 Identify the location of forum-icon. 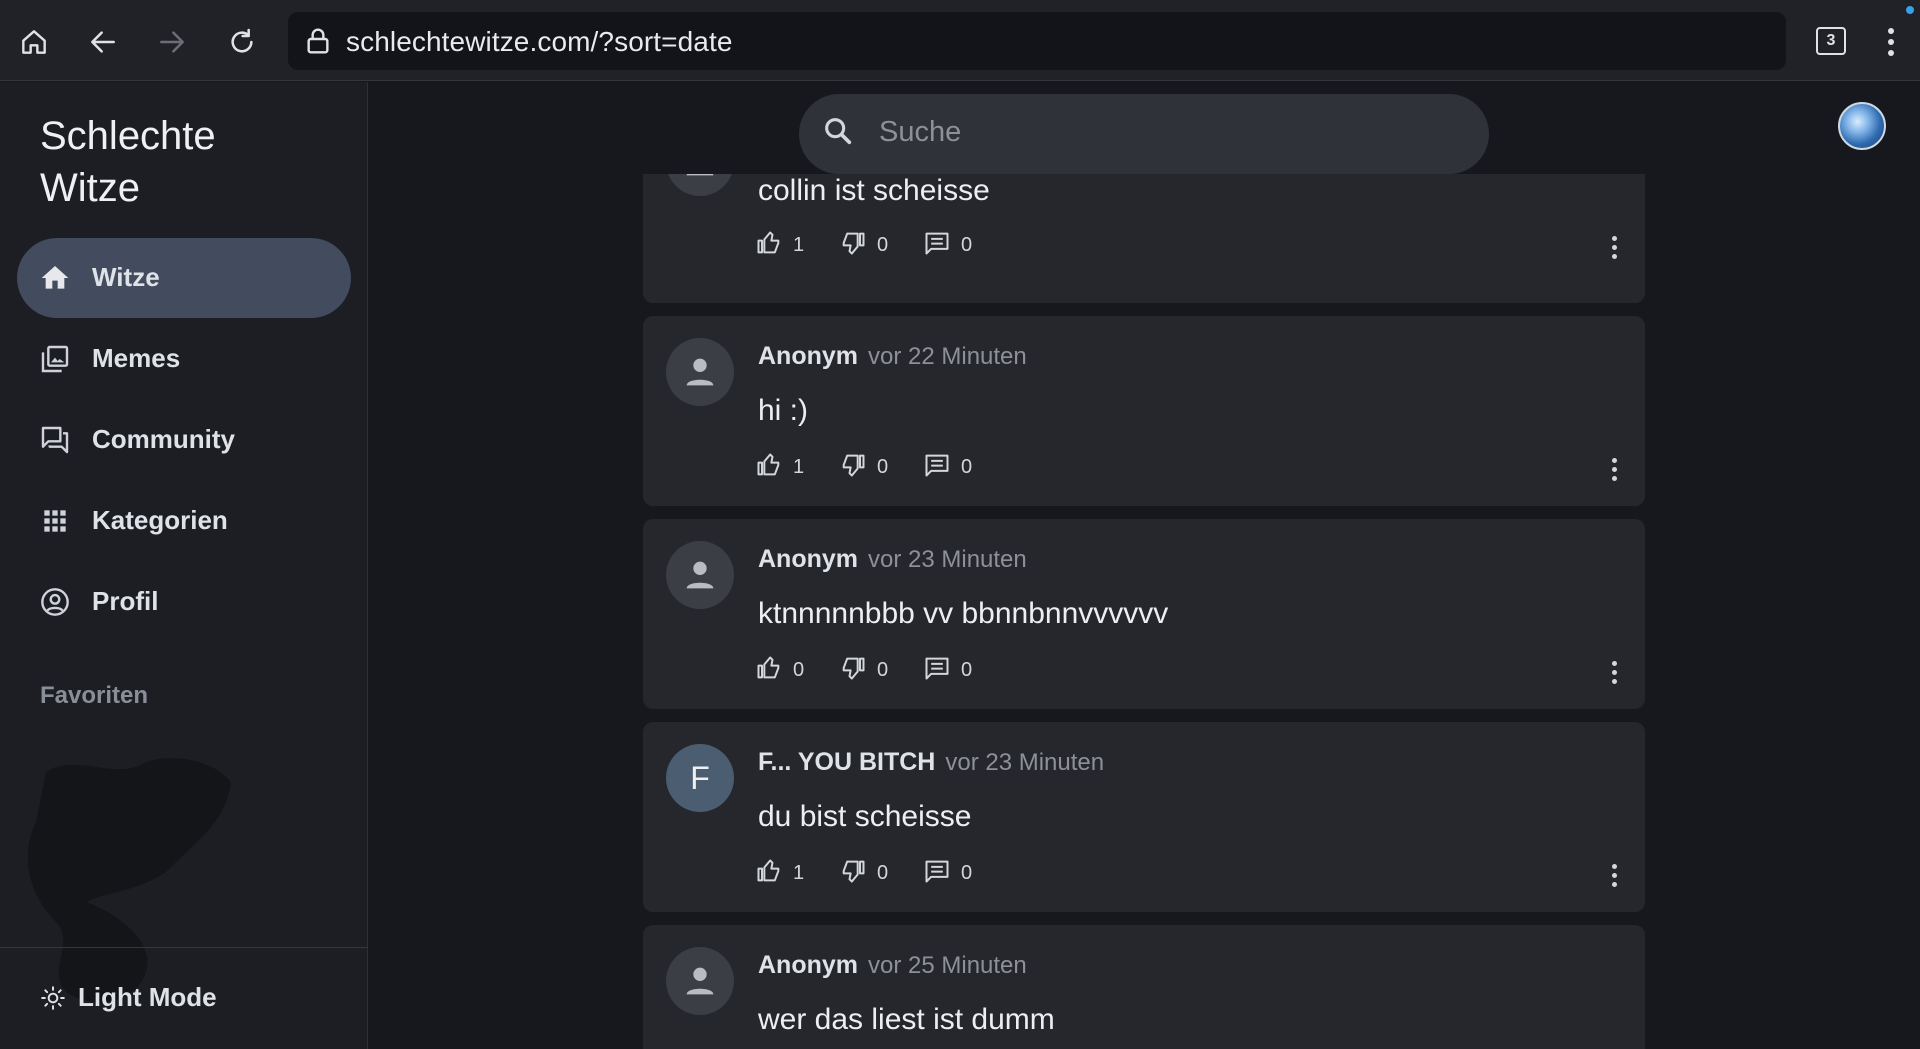
(55, 440).